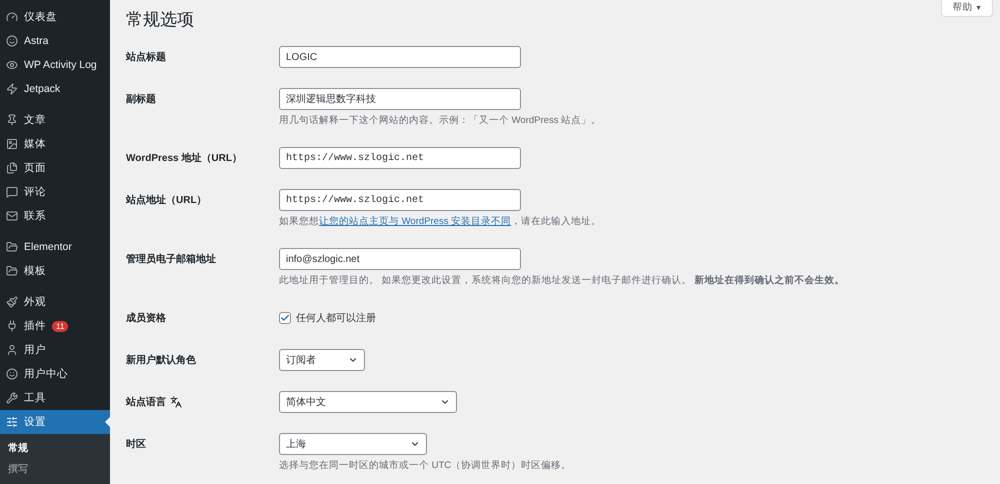  What do you see at coordinates (440, 120) in the screenshot?
I see `field-description: 用几句话解释一下这个网站的内容。示例：「又一个 WordPress 站点」。` at bounding box center [440, 120].